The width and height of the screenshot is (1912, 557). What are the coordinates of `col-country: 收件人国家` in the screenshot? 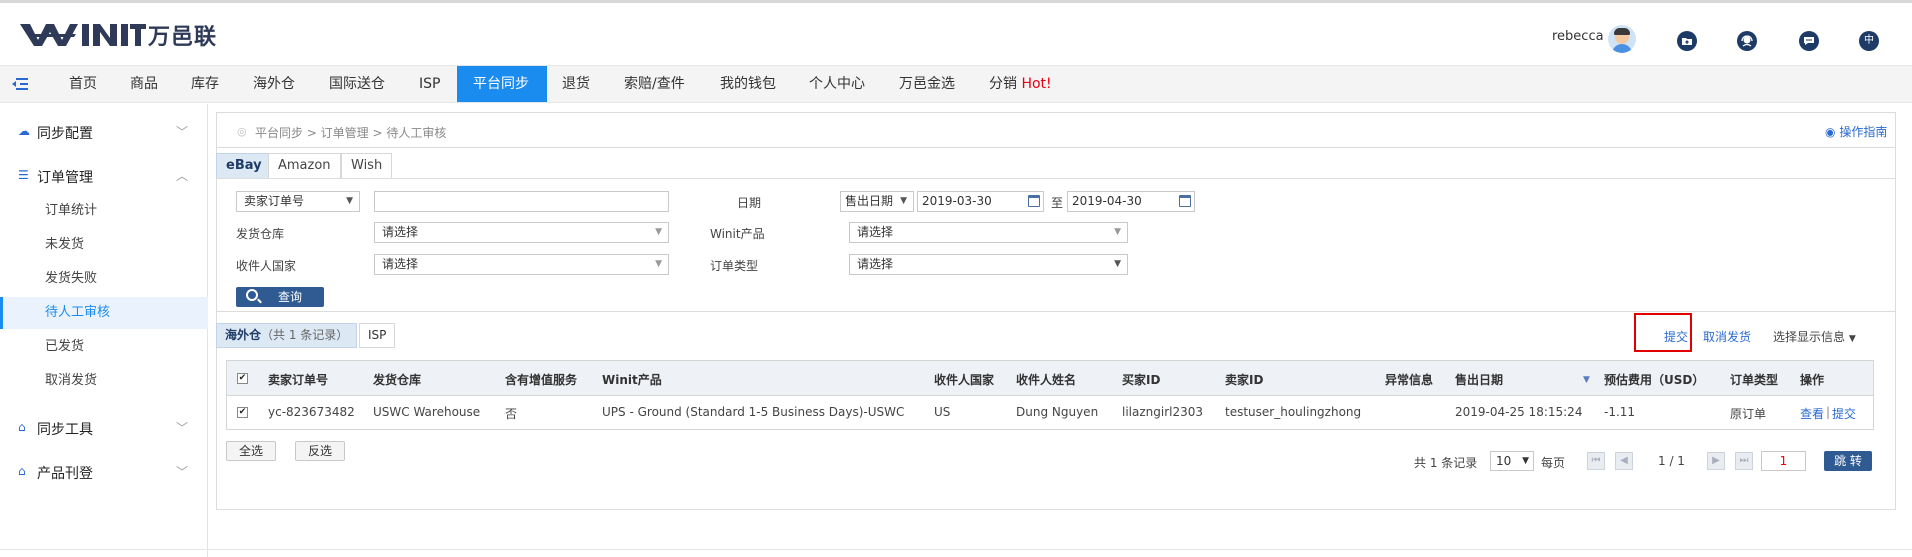 It's located at (964, 379).